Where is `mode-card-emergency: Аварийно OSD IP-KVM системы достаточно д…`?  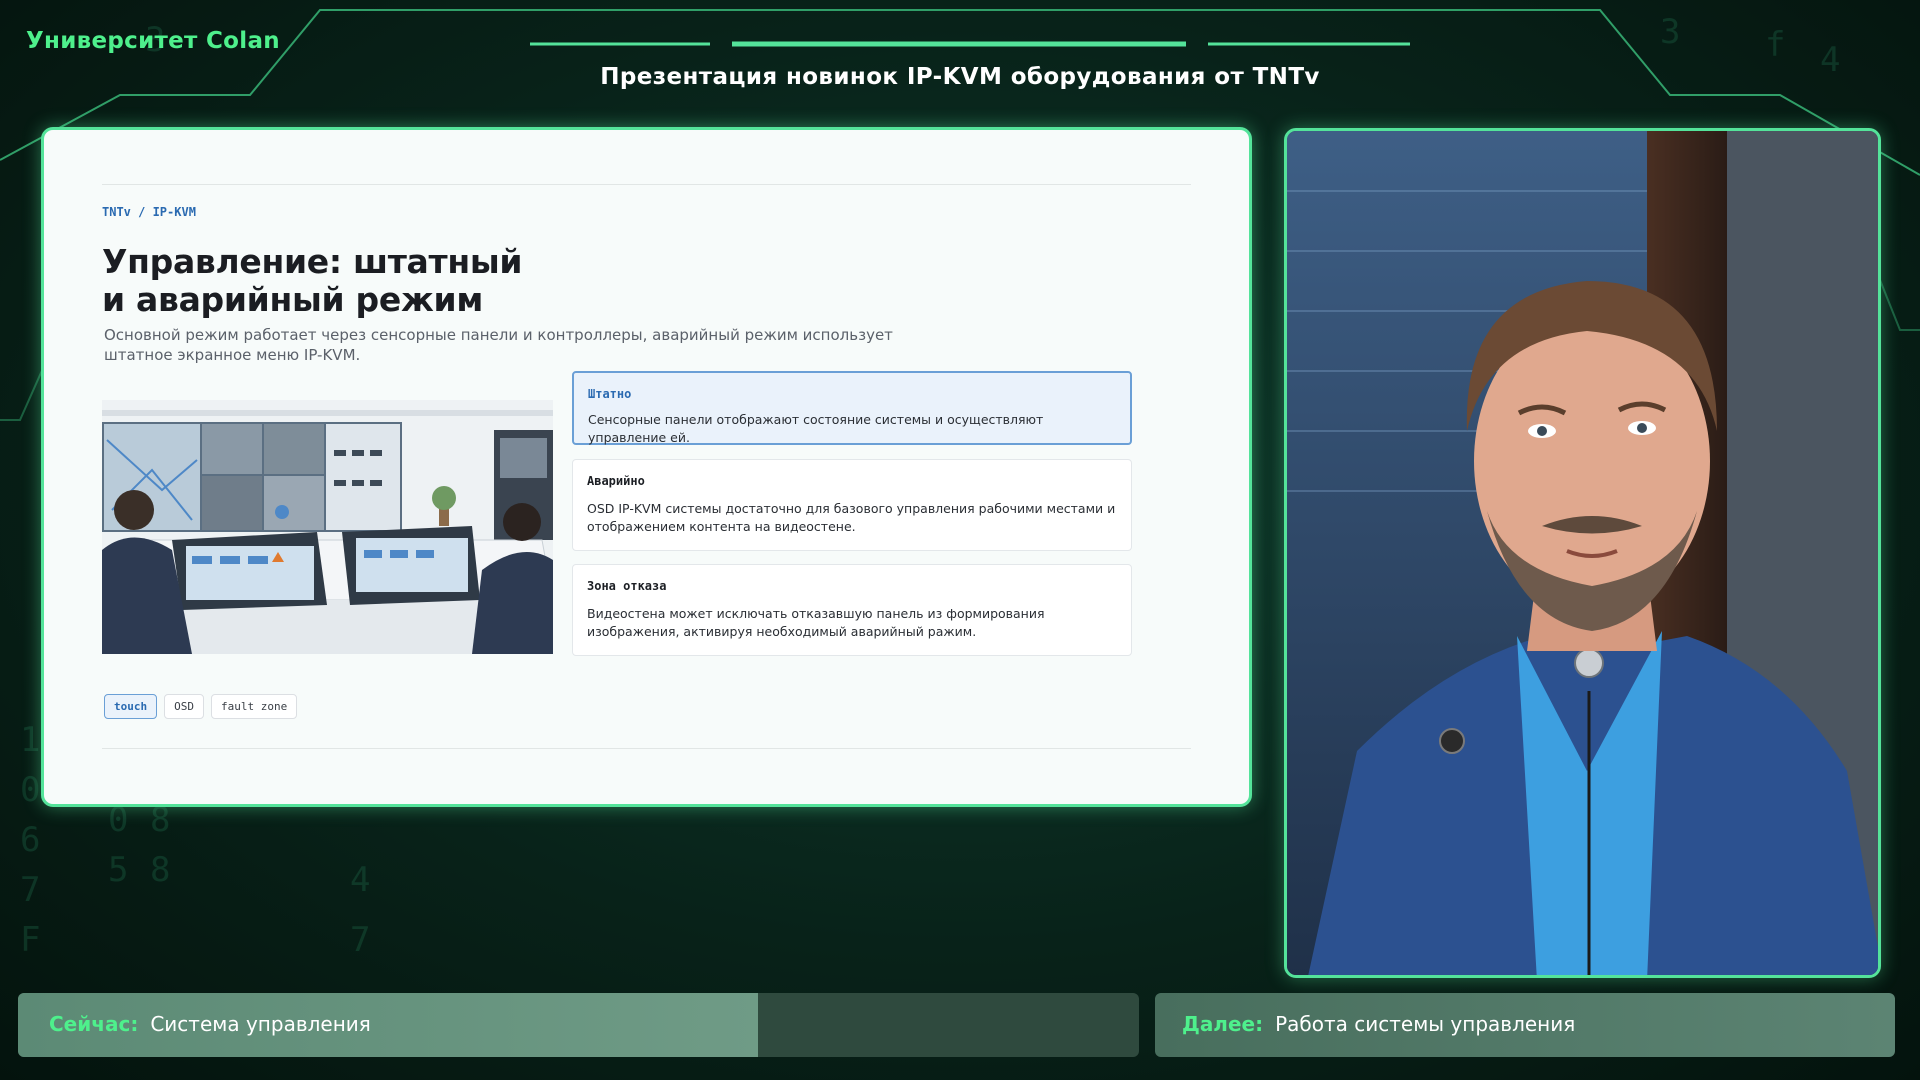
mode-card-emergency: Аварийно OSD IP-KVM системы достаточно д… is located at coordinates (852, 505).